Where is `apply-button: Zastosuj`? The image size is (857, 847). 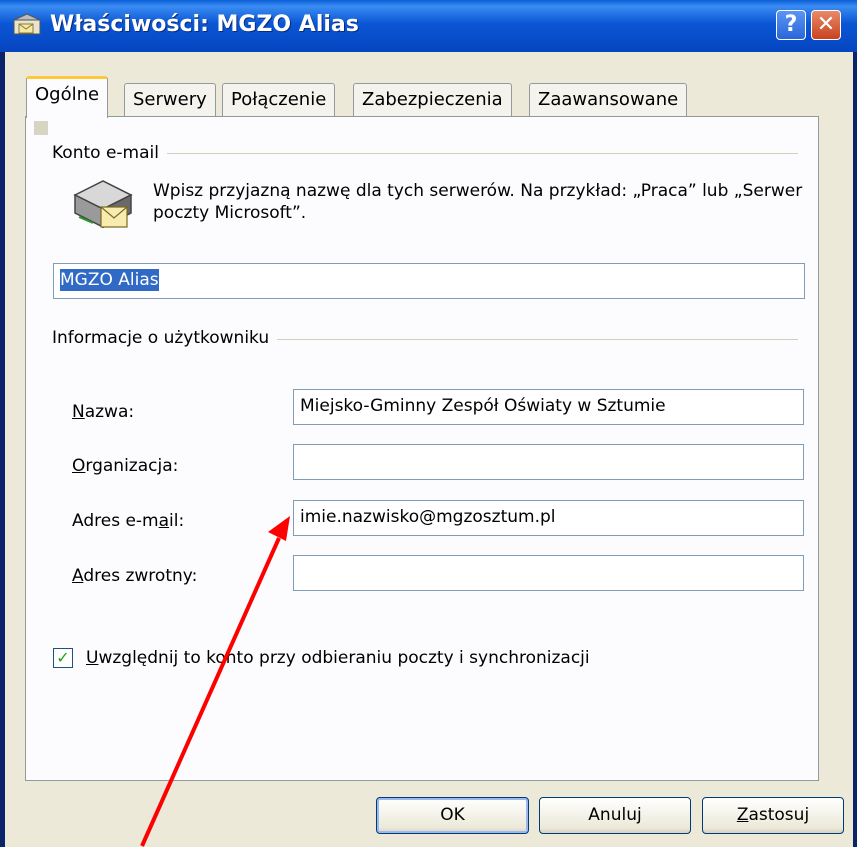
apply-button: Zastosuj is located at coordinates (773, 815).